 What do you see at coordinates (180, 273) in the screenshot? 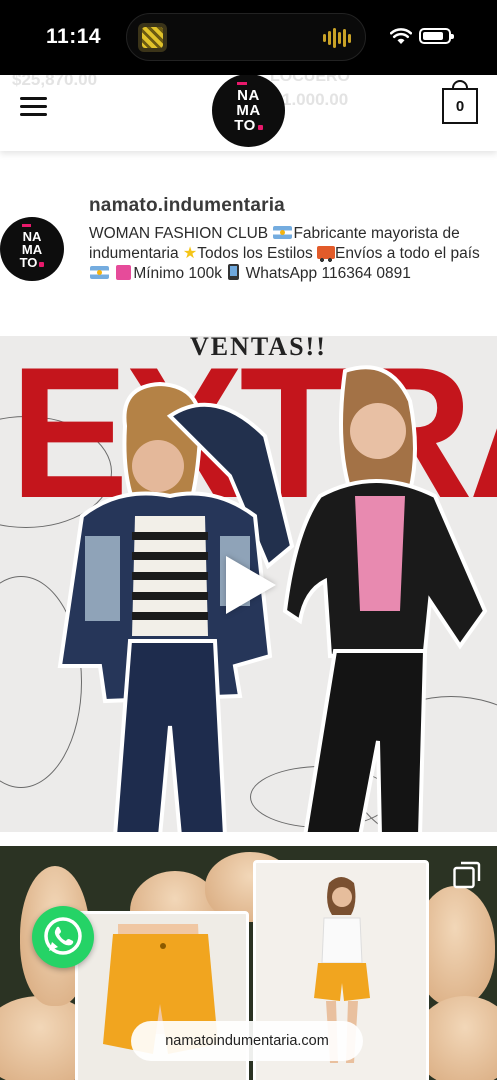
I see `bio-part5: Mínimo 100k` at bounding box center [180, 273].